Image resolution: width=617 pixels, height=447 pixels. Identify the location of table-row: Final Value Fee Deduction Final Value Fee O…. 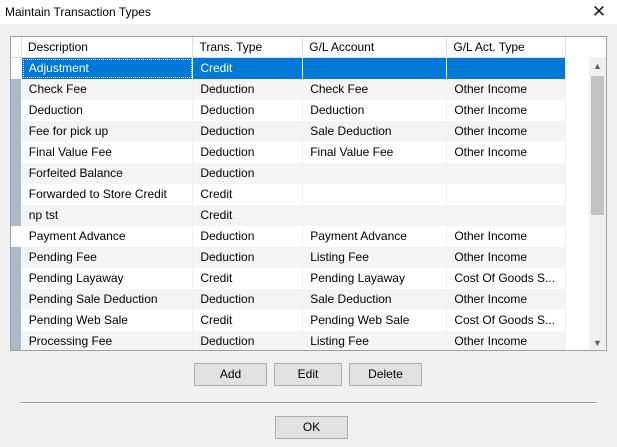
(288, 152).